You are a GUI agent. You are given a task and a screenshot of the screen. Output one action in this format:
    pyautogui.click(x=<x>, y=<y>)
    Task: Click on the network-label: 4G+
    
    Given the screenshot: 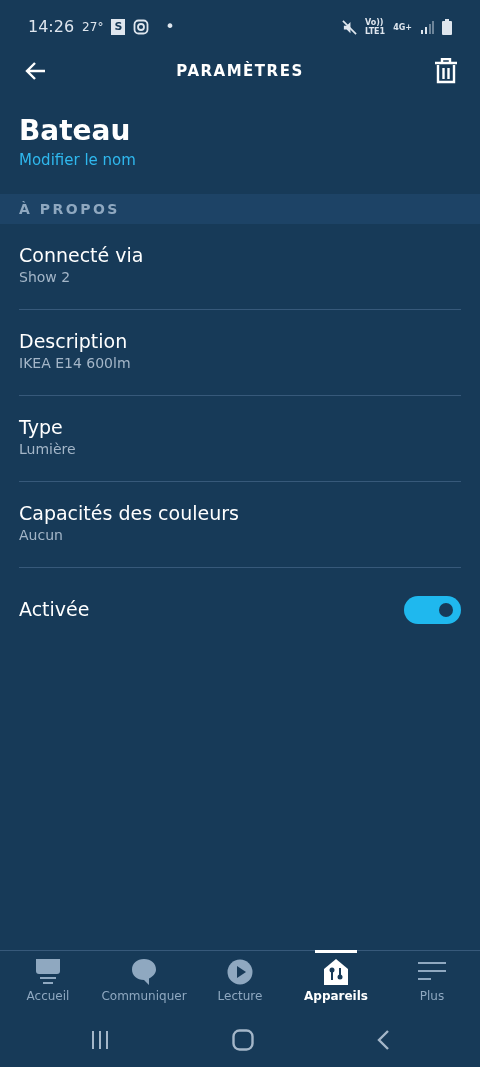 What is the action you would take?
    pyautogui.click(x=402, y=27)
    